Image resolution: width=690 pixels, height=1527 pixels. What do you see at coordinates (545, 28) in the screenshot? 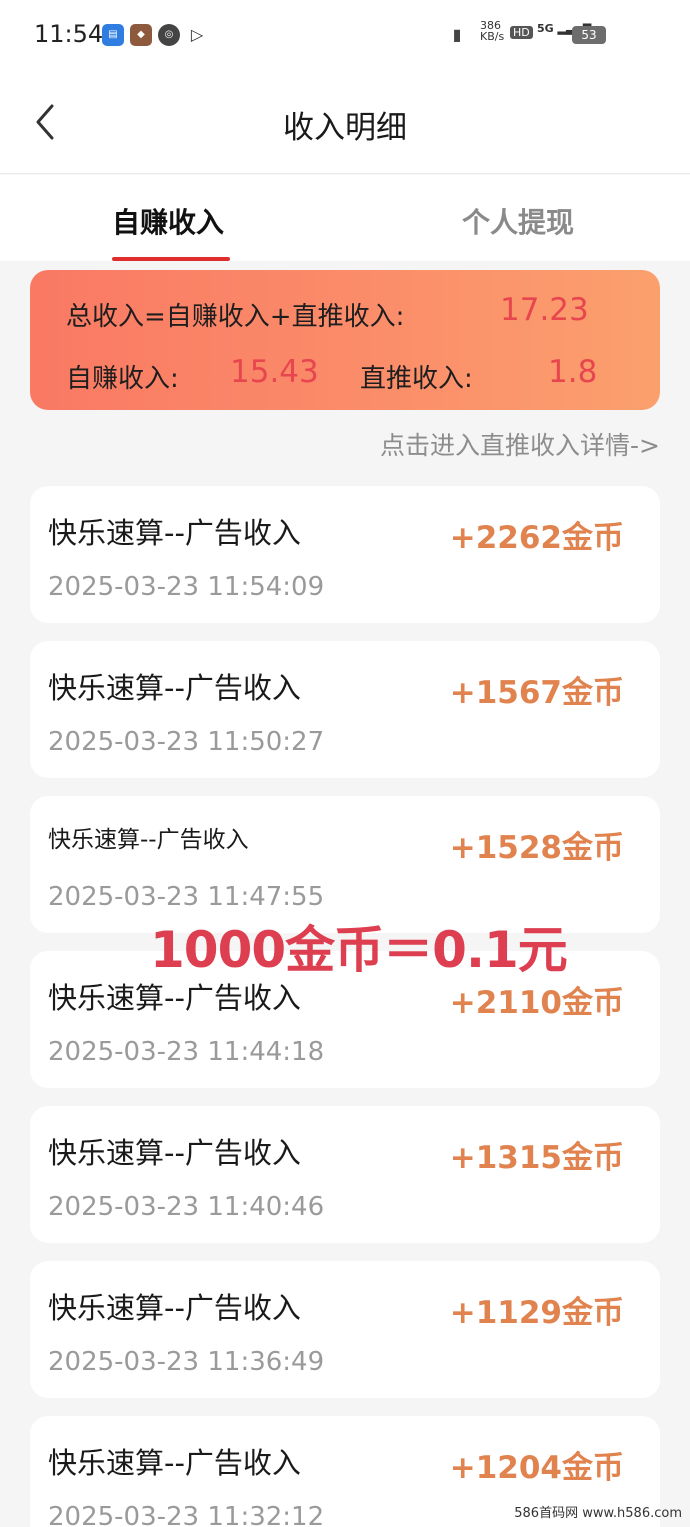
I see `signal-label: 5G` at bounding box center [545, 28].